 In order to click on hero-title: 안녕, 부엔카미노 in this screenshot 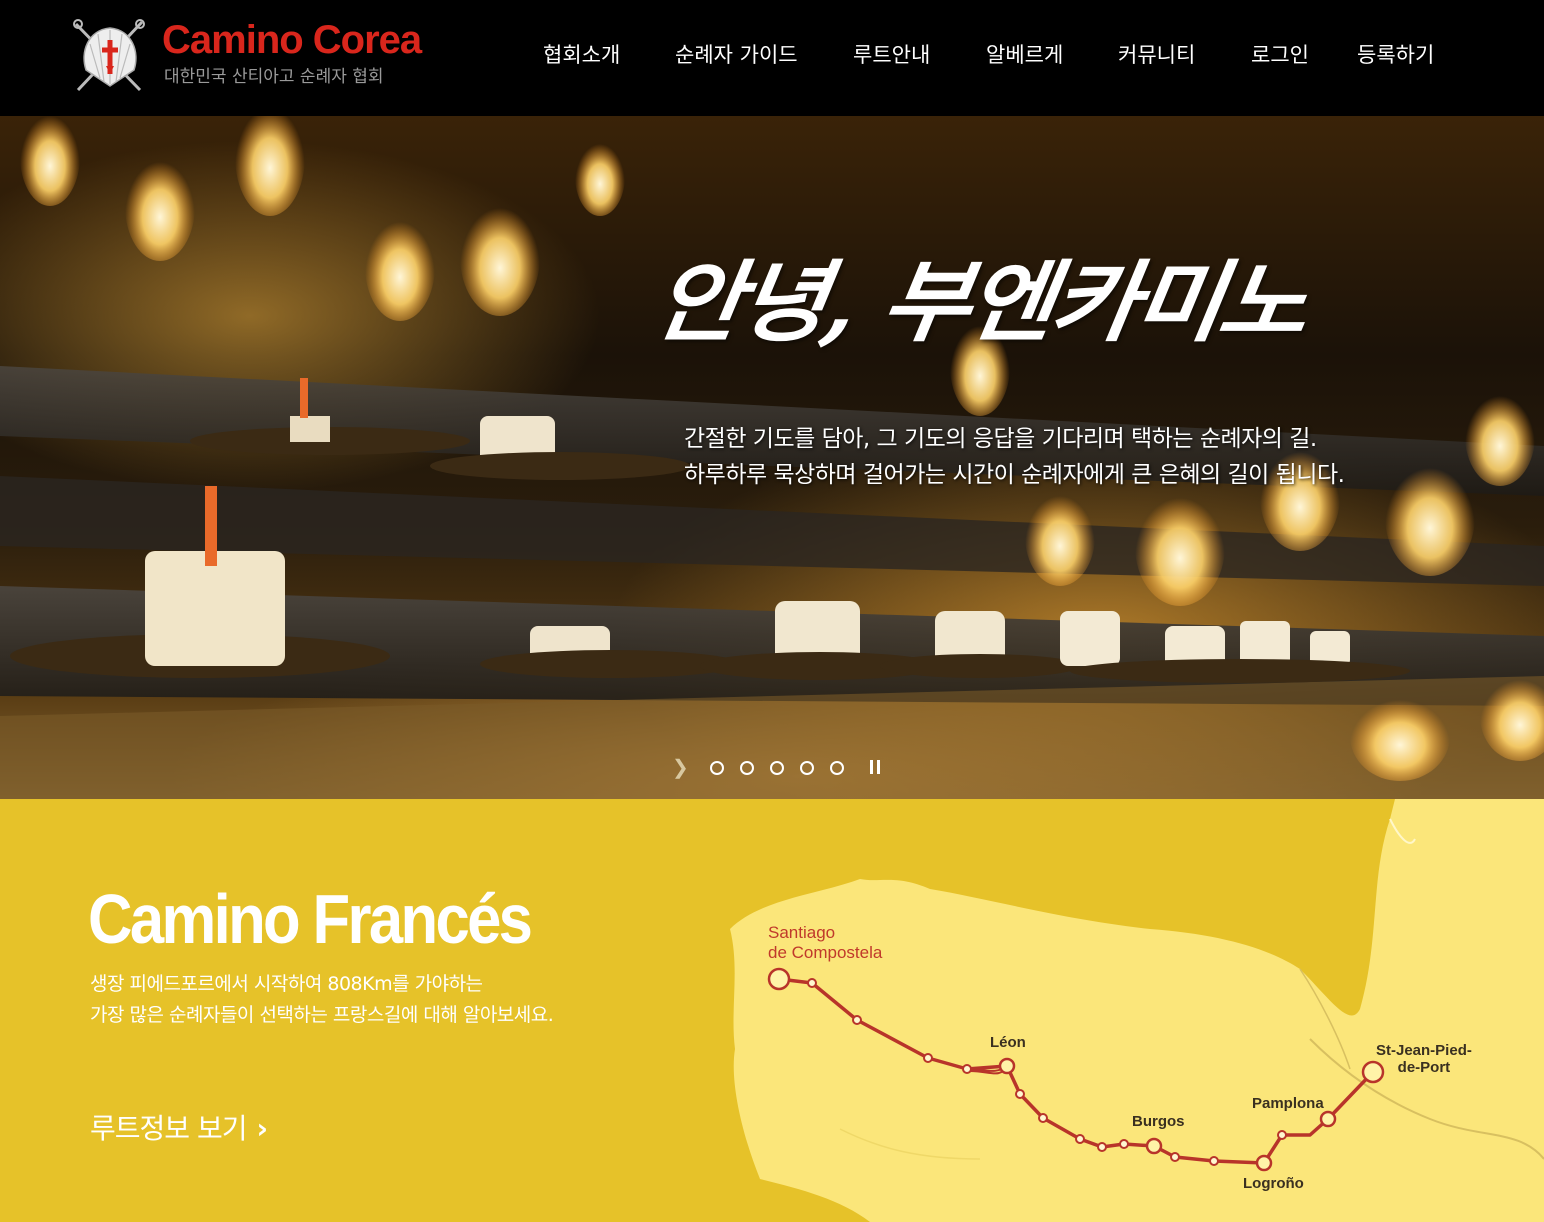, I will do `click(1016, 296)`.